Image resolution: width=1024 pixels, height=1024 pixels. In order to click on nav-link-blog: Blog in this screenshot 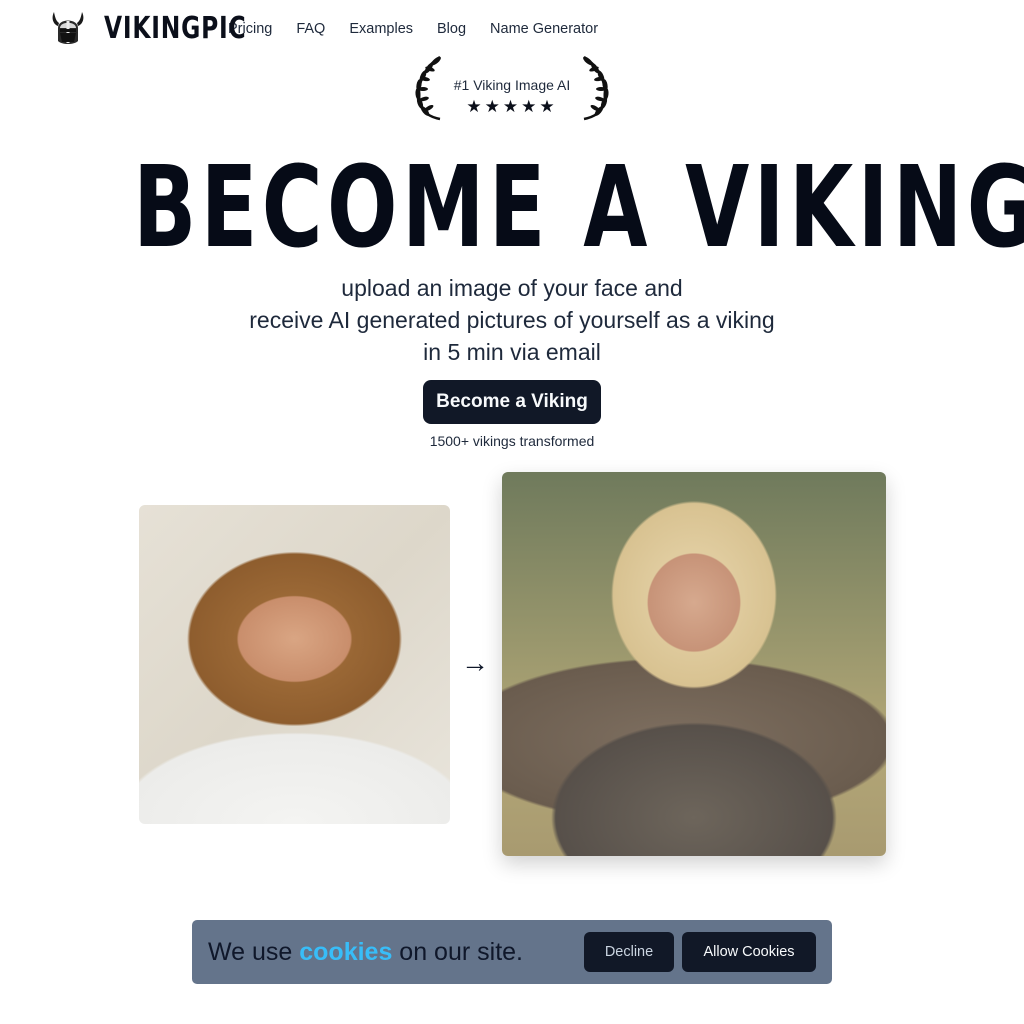, I will do `click(451, 29)`.